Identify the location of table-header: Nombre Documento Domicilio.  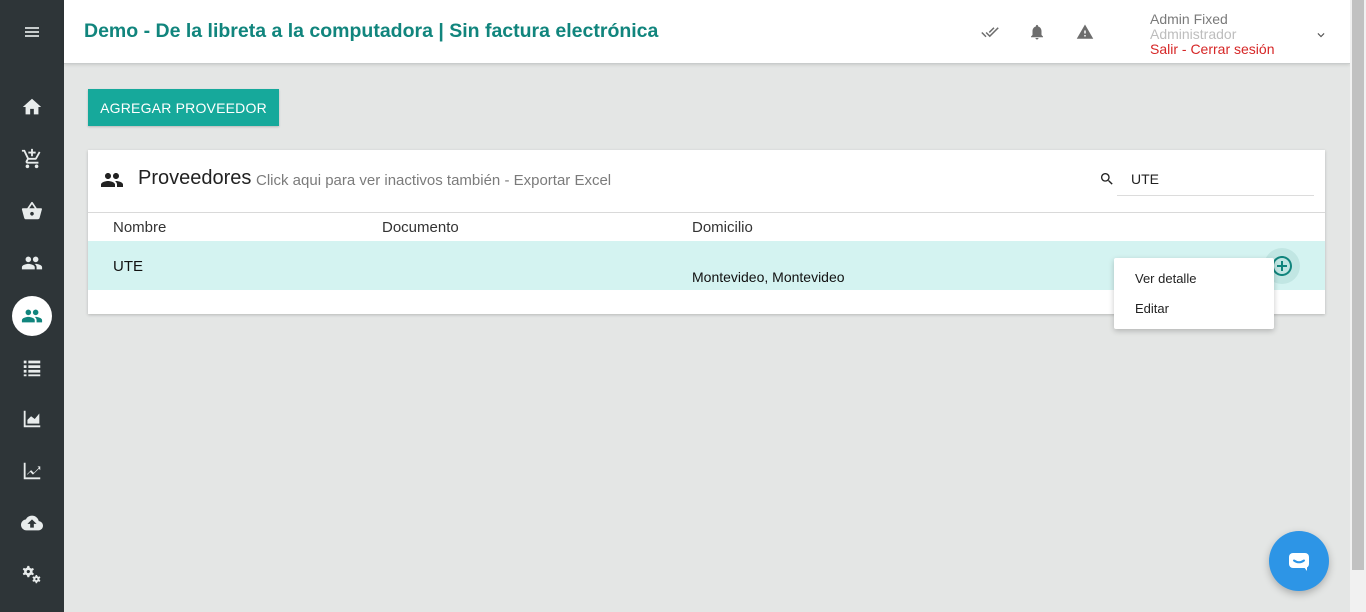
(706, 226).